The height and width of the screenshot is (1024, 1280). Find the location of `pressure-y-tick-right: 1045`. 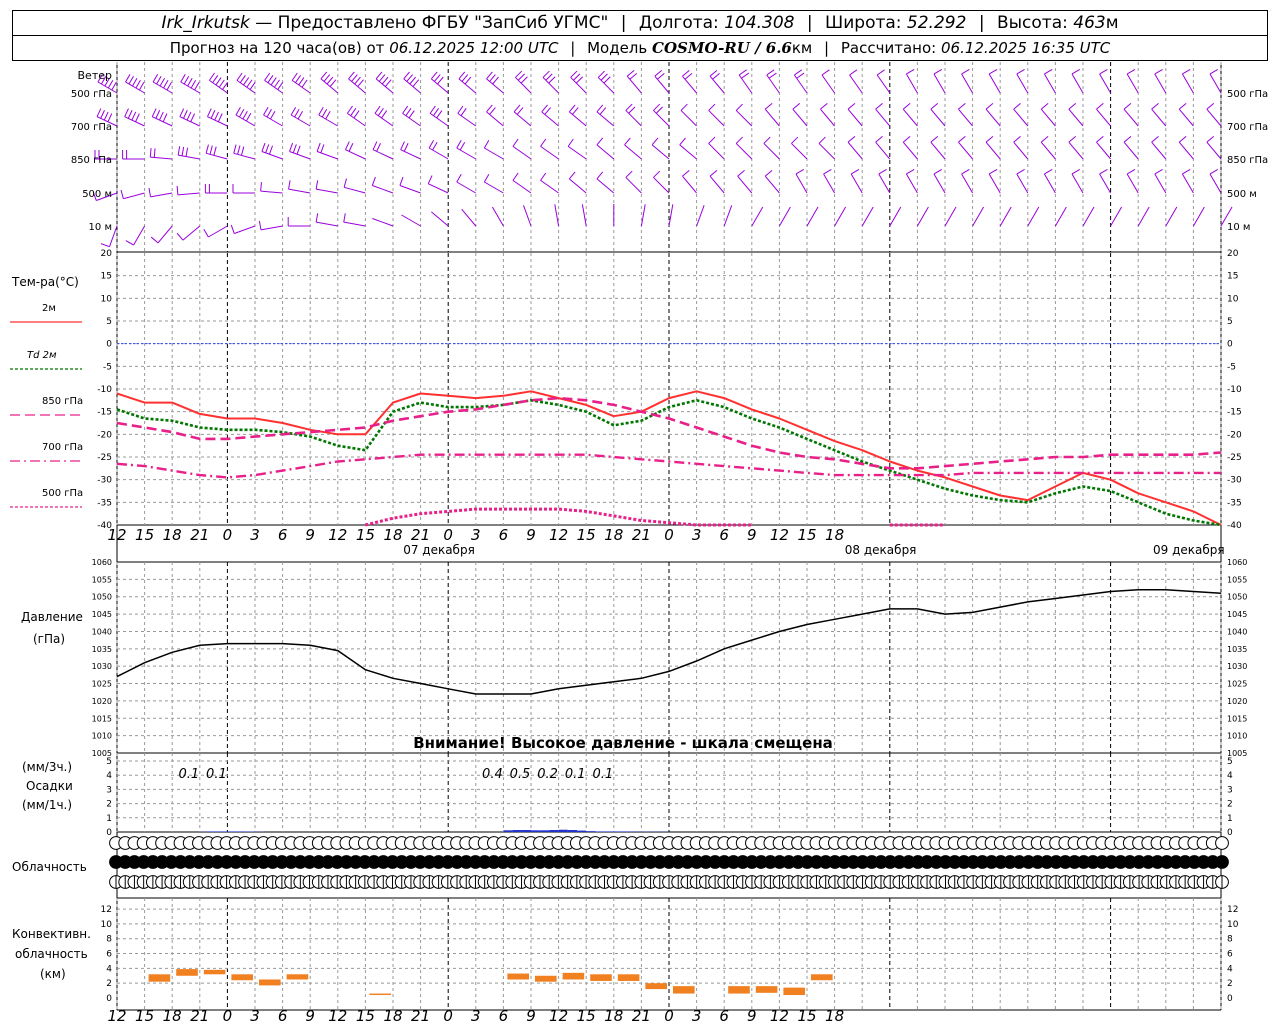

pressure-y-tick-right: 1045 is located at coordinates (1237, 614).